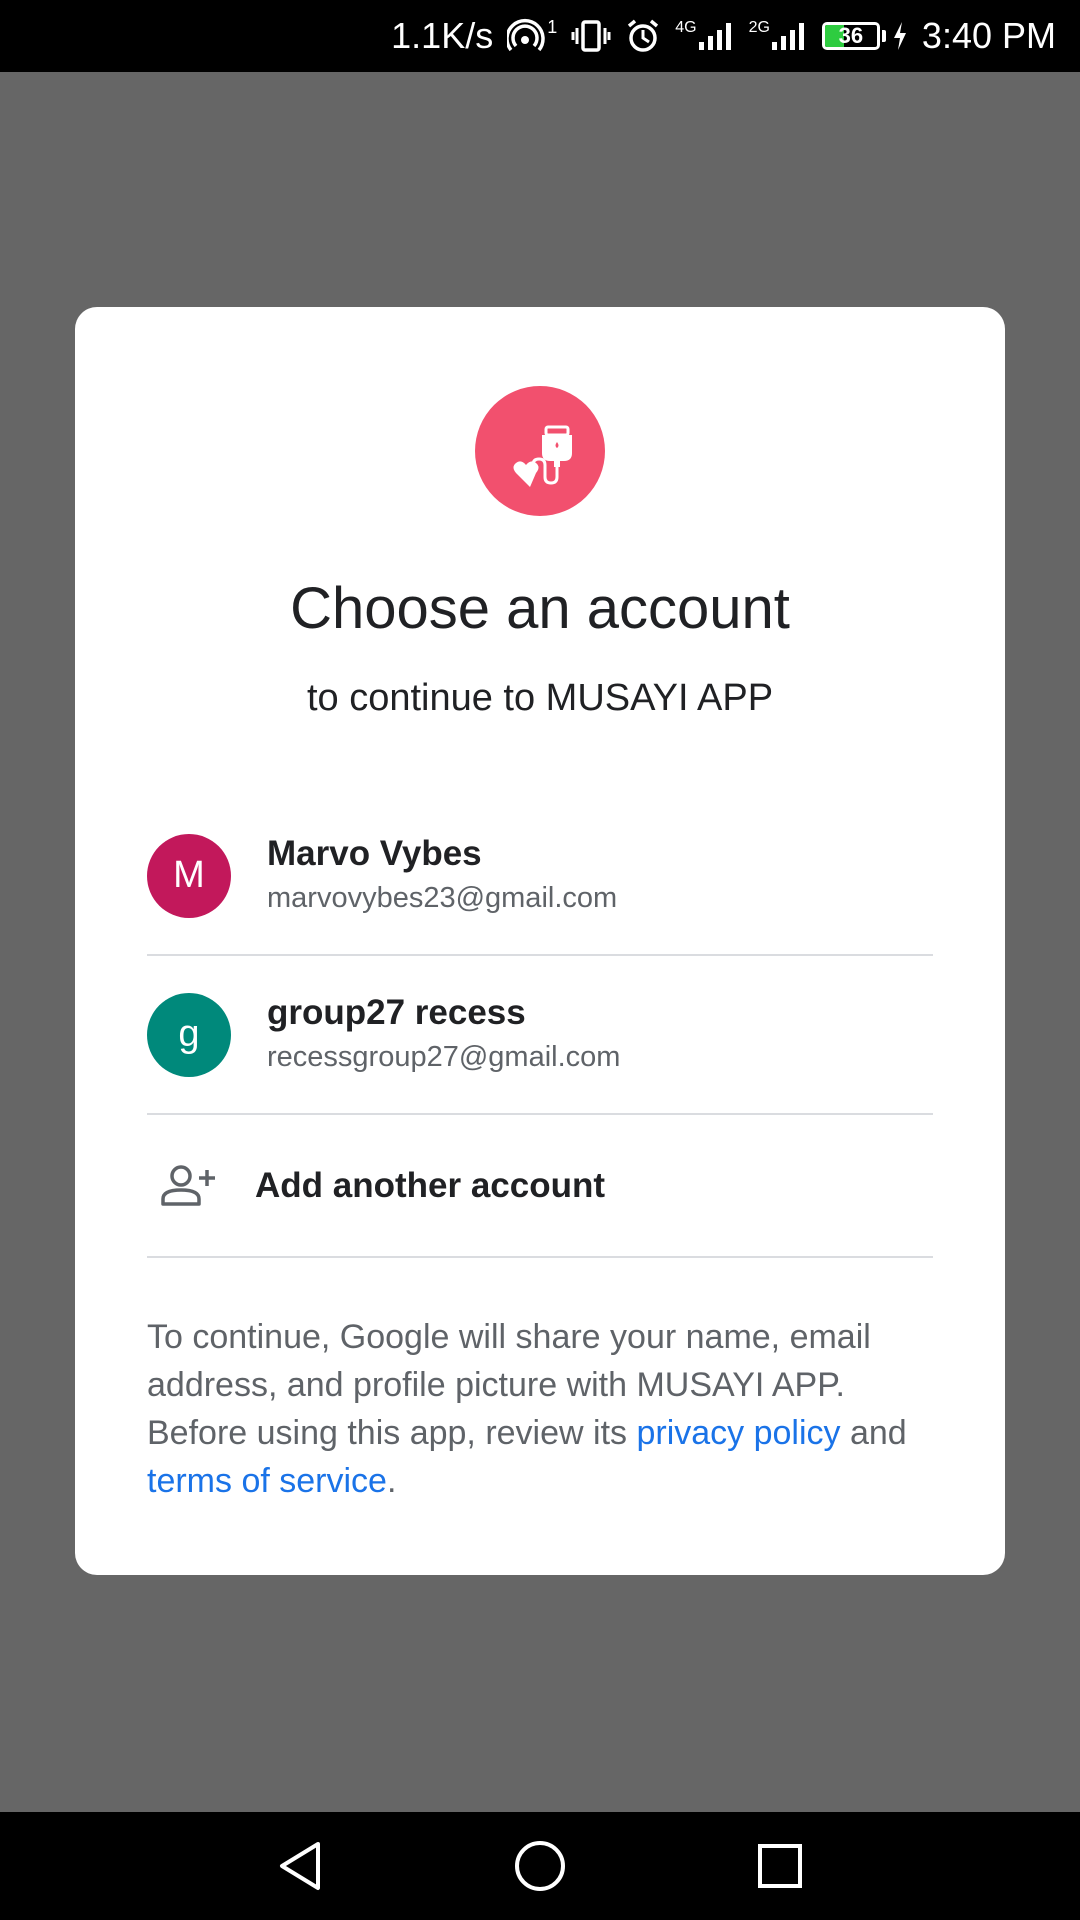 Image resolution: width=1080 pixels, height=1920 pixels. What do you see at coordinates (540, 608) in the screenshot?
I see `dialog-title: Choose an account` at bounding box center [540, 608].